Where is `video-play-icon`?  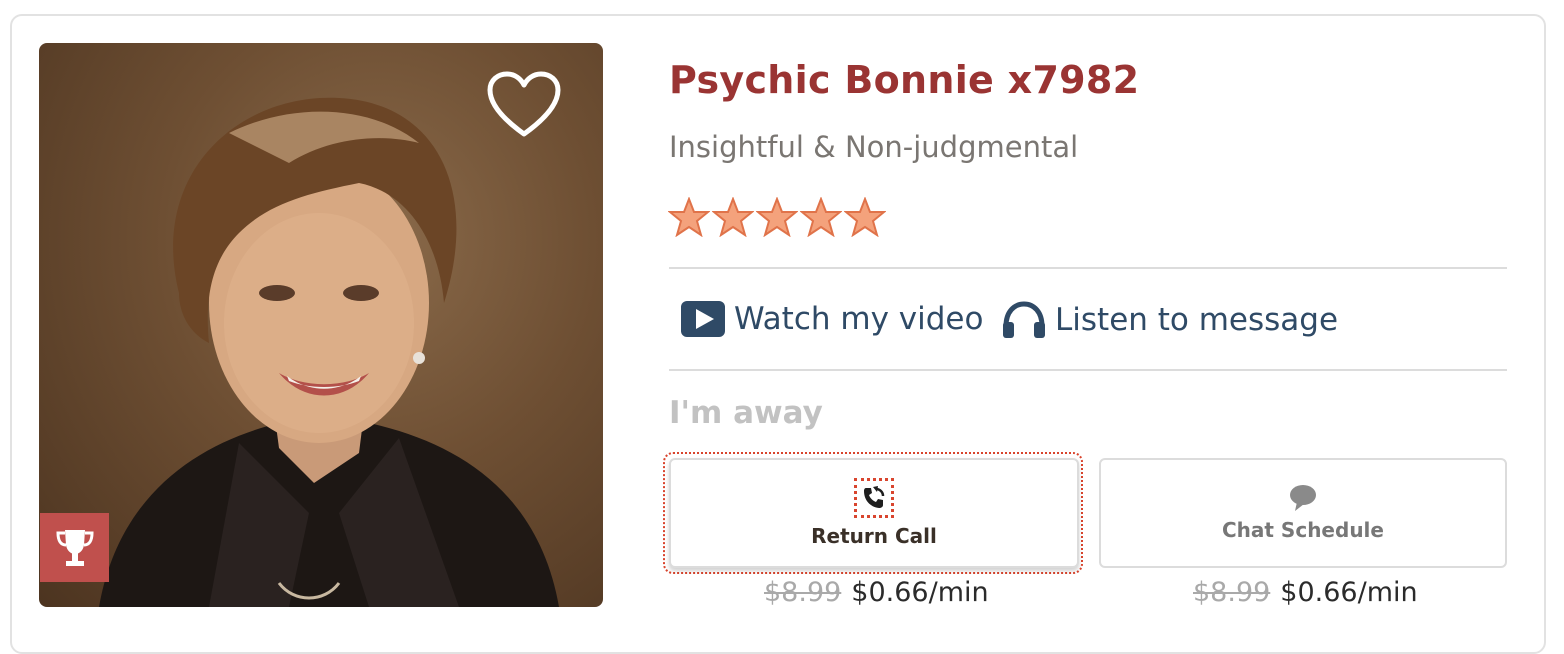
video-play-icon is located at coordinates (703, 319).